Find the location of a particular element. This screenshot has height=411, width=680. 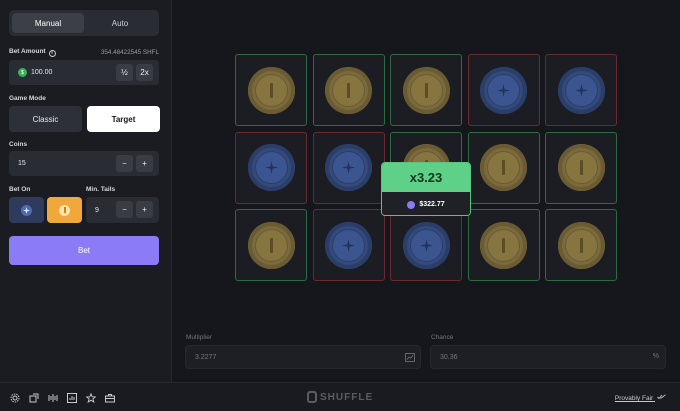

provably-fair-link: Provably Fair is located at coordinates (640, 398).